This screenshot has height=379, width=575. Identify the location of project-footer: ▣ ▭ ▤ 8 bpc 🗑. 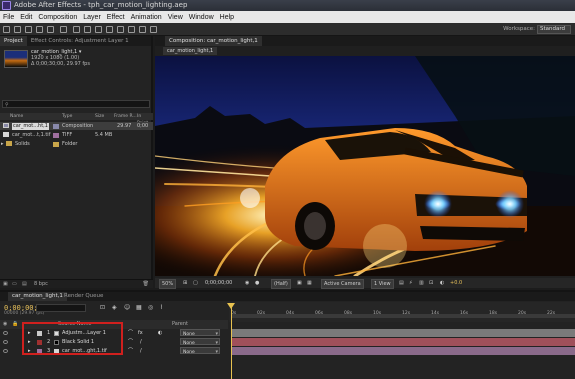
(76, 283).